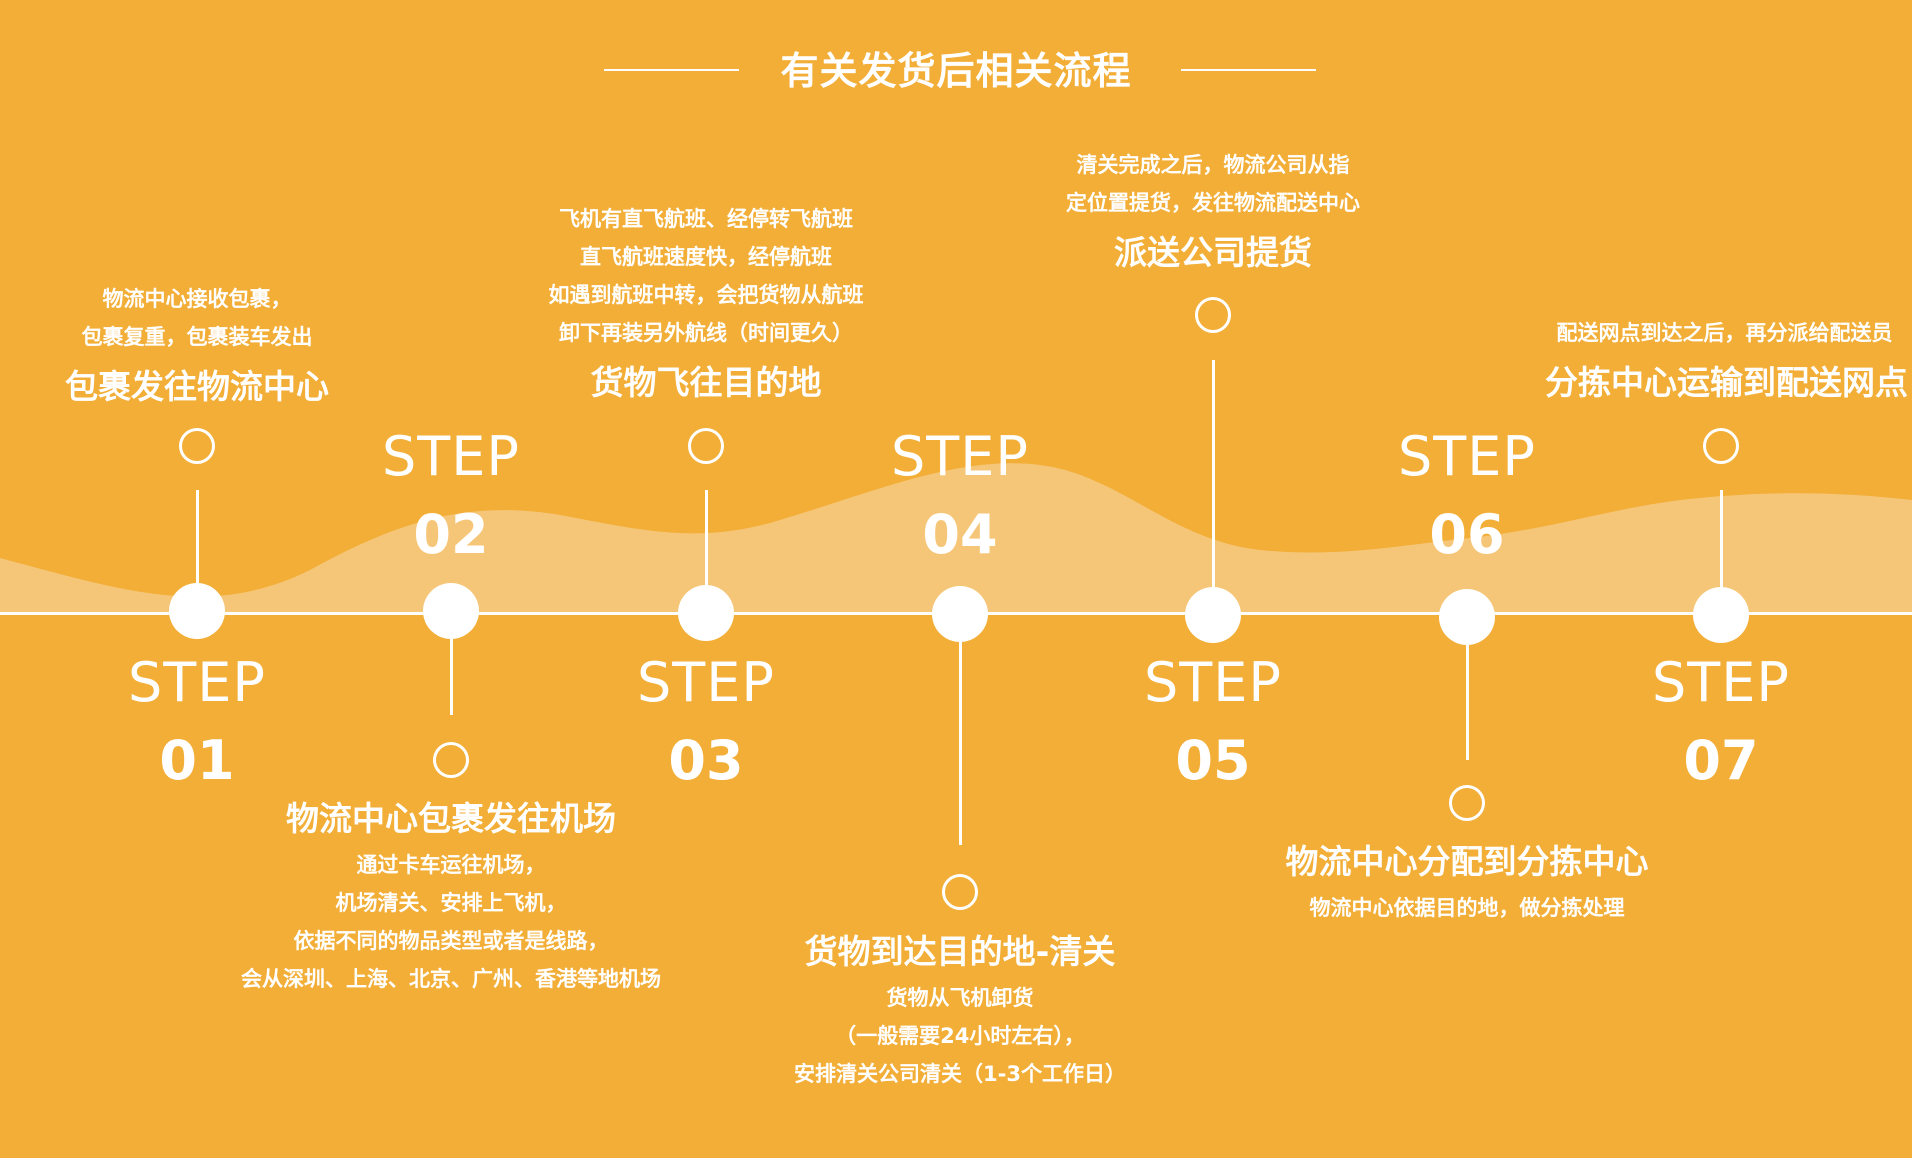 The width and height of the screenshot is (1912, 1158). I want to click on step-03-desc-line: 直飞航班速度快，经停航班, so click(706, 257).